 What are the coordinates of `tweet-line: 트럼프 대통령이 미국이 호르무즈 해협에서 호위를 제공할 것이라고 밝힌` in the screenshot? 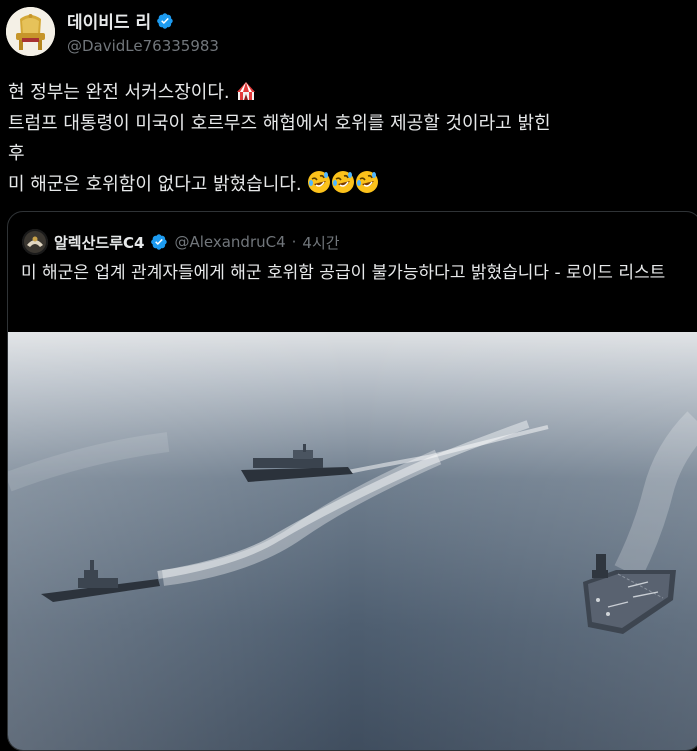 It's located at (350, 124).